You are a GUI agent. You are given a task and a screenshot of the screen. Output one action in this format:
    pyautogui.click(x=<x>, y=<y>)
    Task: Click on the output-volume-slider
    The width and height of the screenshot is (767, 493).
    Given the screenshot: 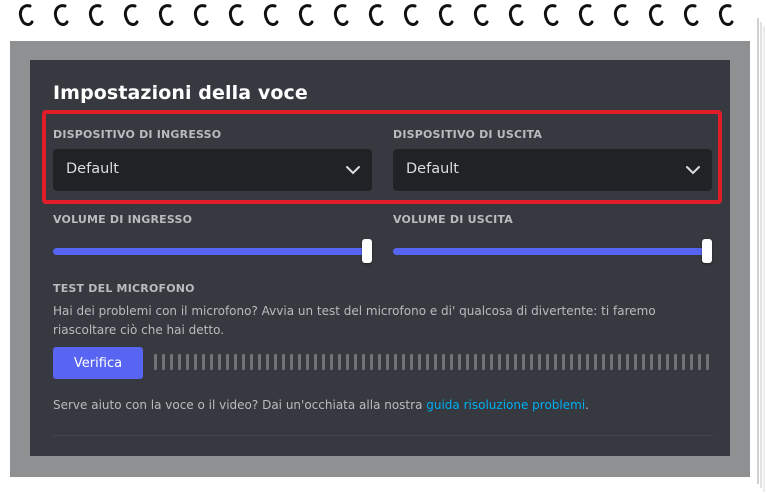 What is the action you would take?
    pyautogui.click(x=551, y=251)
    